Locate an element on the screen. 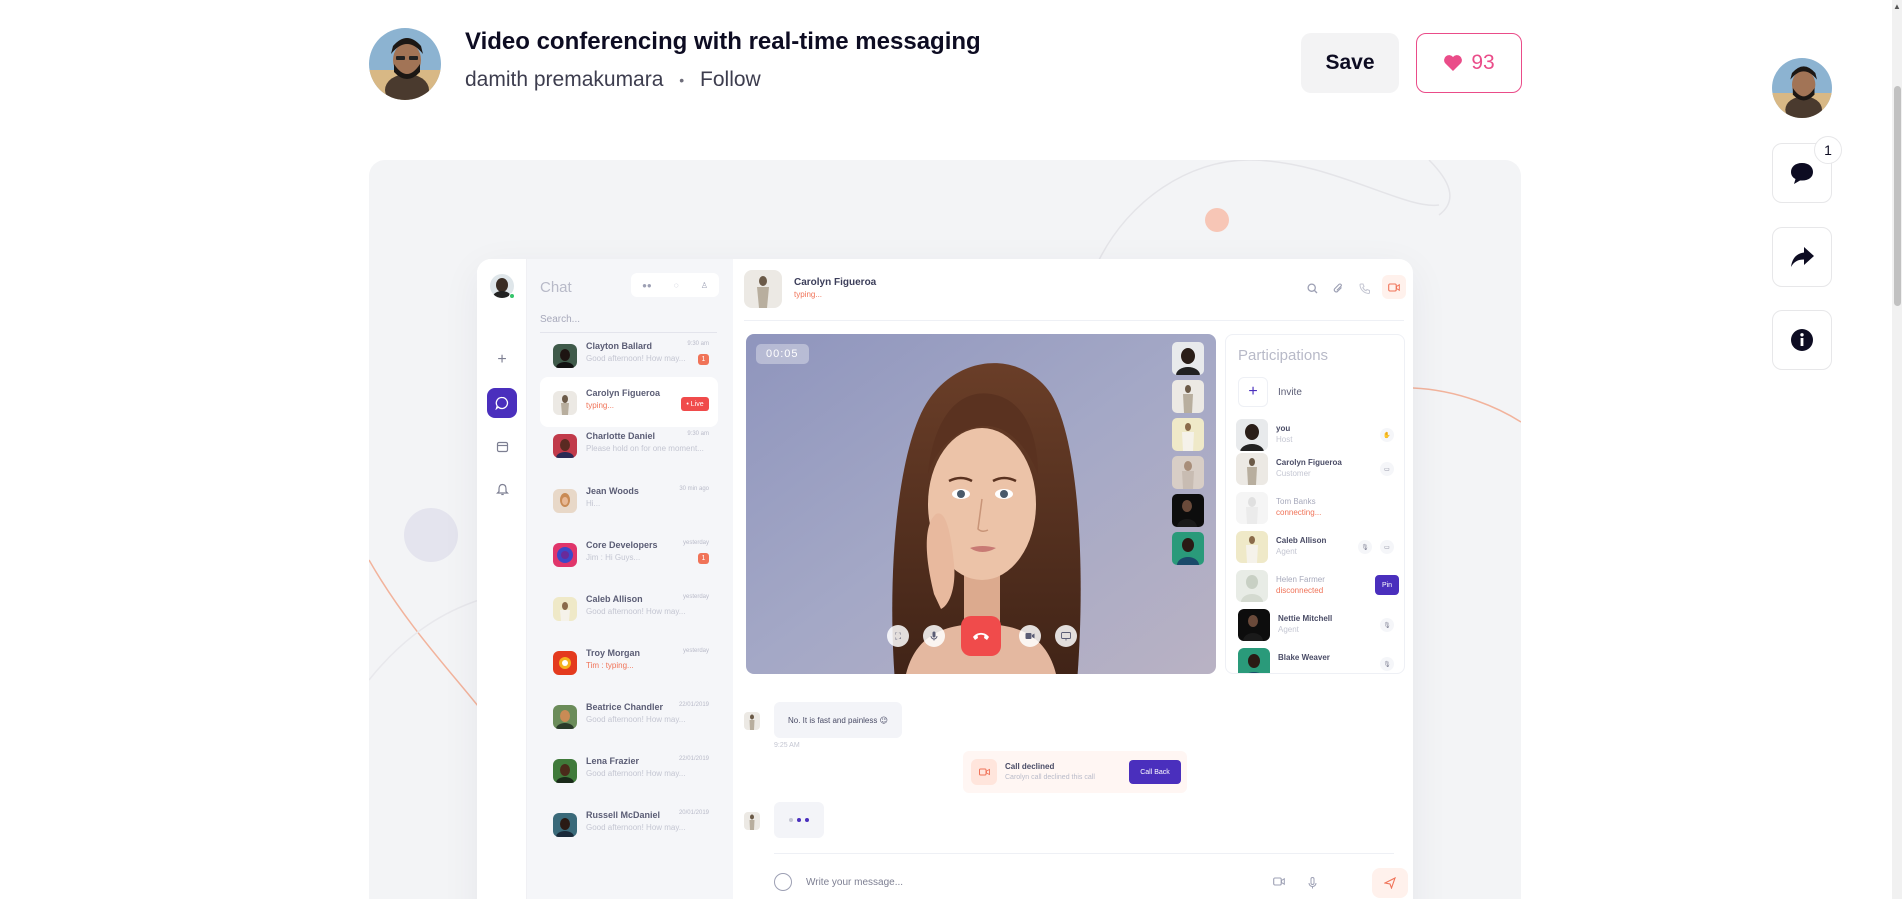 Image resolution: width=1902 pixels, height=899 pixels. participant-row: you Host ✋ is located at coordinates (1320, 435).